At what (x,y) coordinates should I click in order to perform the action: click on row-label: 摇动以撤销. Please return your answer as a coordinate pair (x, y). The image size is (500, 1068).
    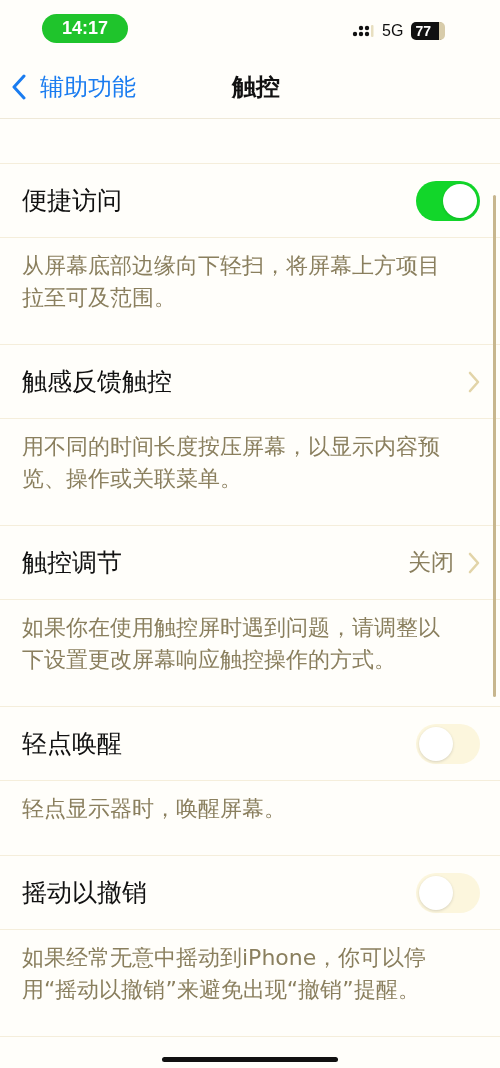
    Looking at the image, I should click on (84, 893).